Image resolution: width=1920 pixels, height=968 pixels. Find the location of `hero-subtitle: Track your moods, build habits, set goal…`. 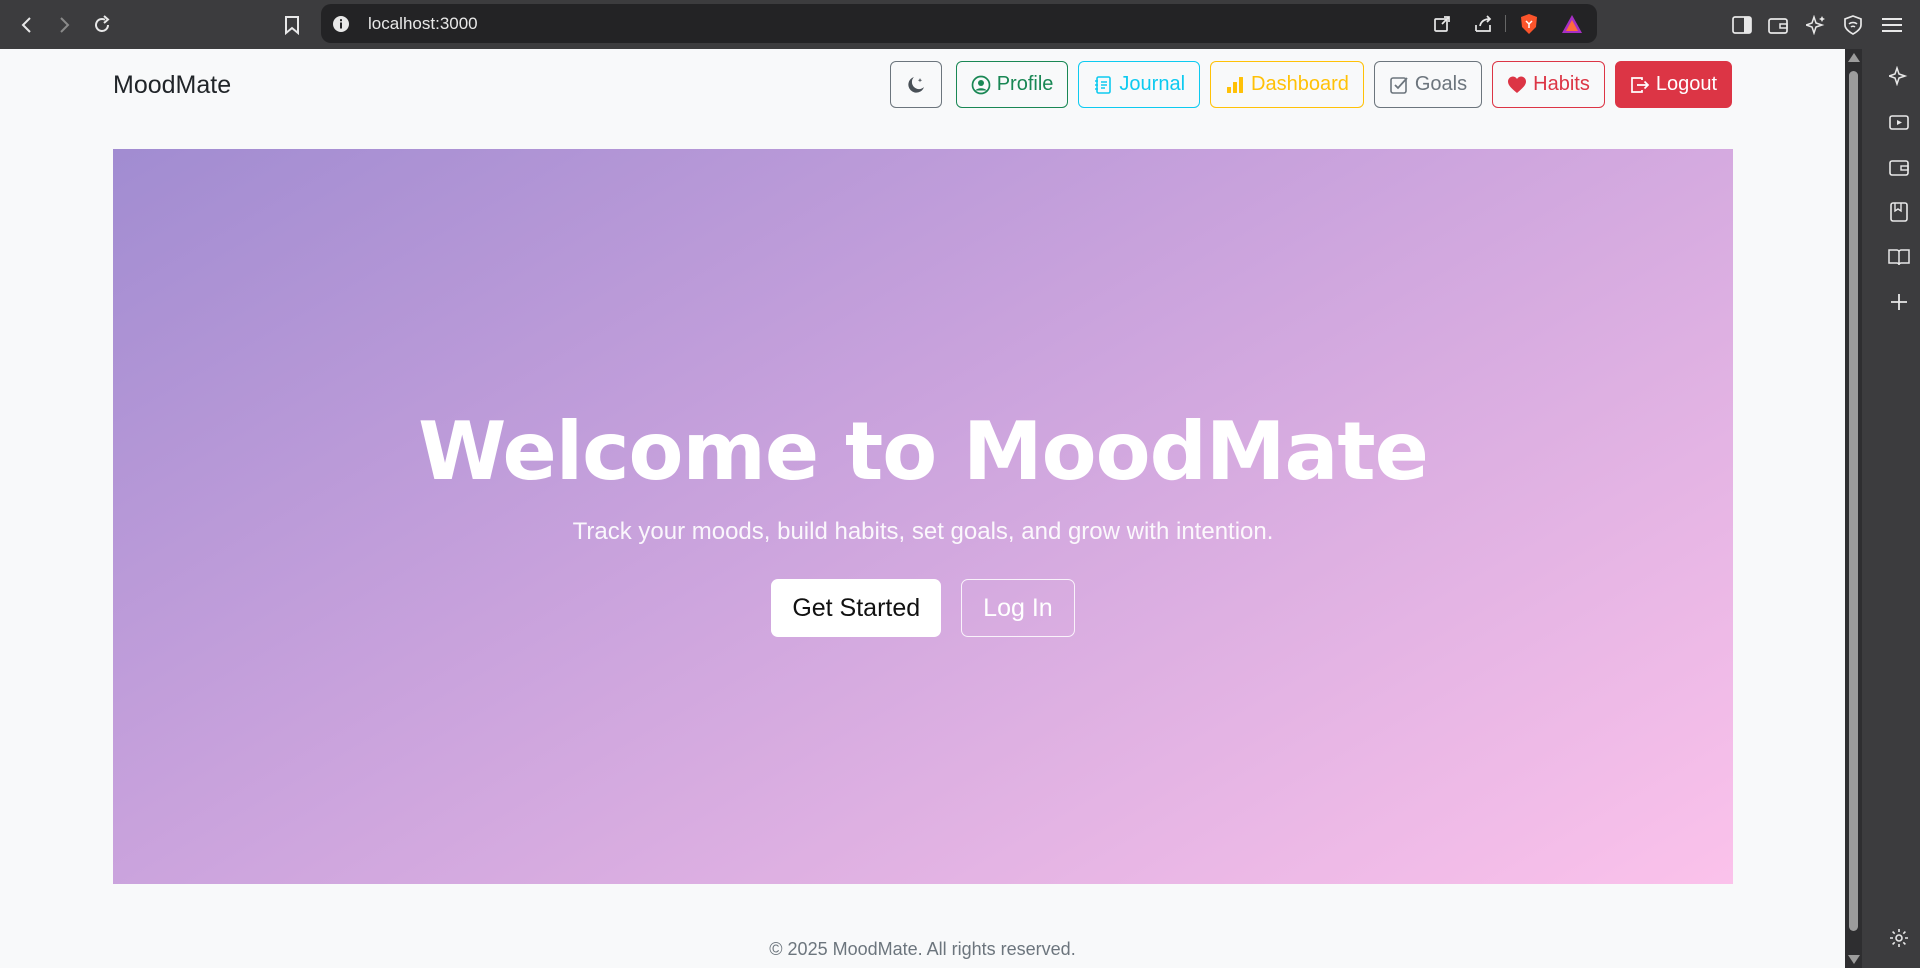

hero-subtitle: Track your moods, build habits, set goal… is located at coordinates (923, 531).